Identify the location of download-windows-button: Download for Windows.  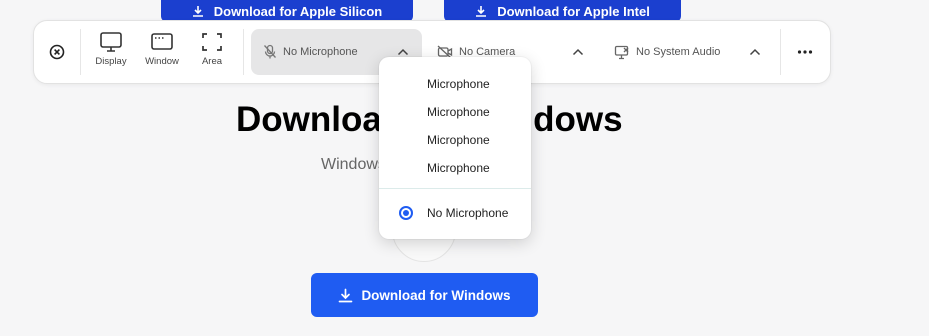
(424, 295).